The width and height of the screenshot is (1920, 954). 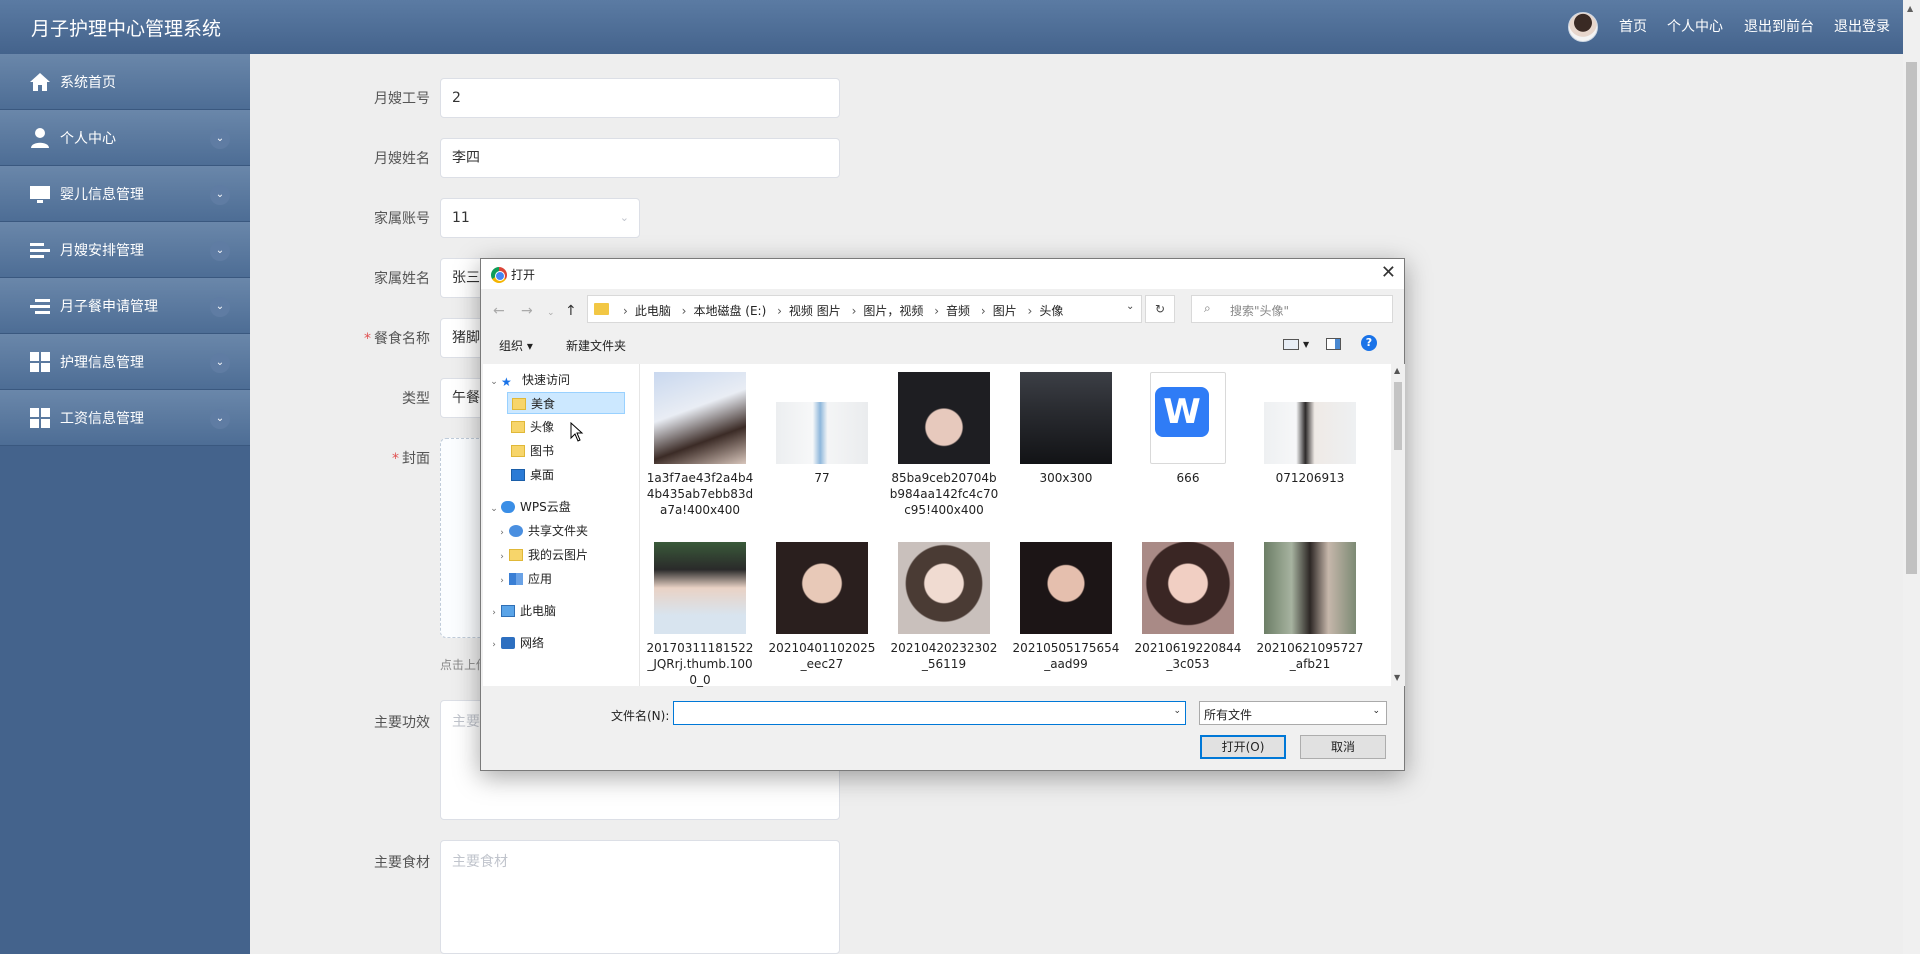 What do you see at coordinates (528, 380) in the screenshot?
I see `tree-item-quick-access: ⌄ ★ 快速访问` at bounding box center [528, 380].